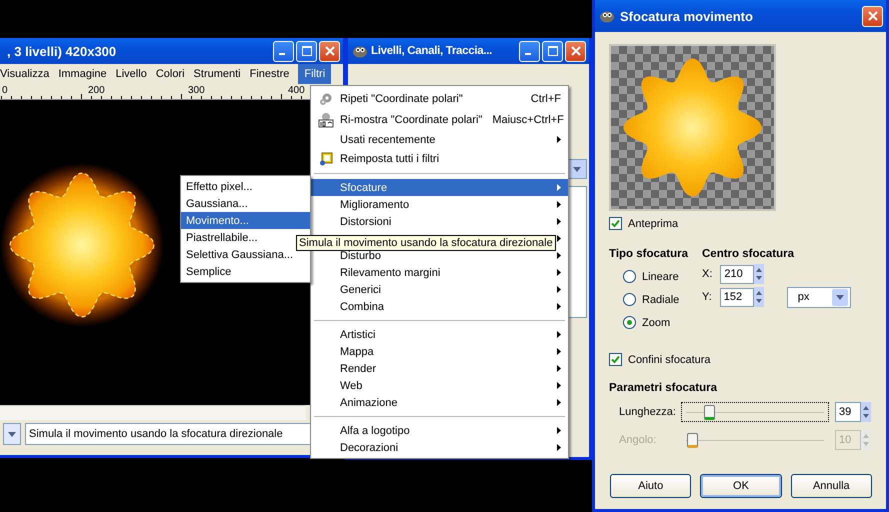 The height and width of the screenshot is (512, 889). I want to click on section-heading: Parametri sfocatura, so click(663, 388).